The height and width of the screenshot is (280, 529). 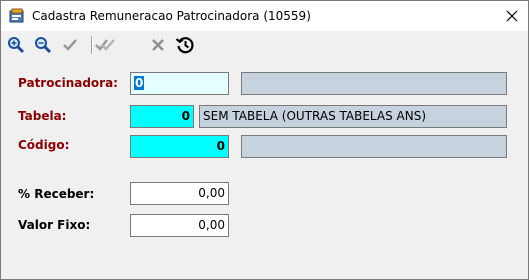 What do you see at coordinates (264, 45) in the screenshot?
I see `toolbar` at bounding box center [264, 45].